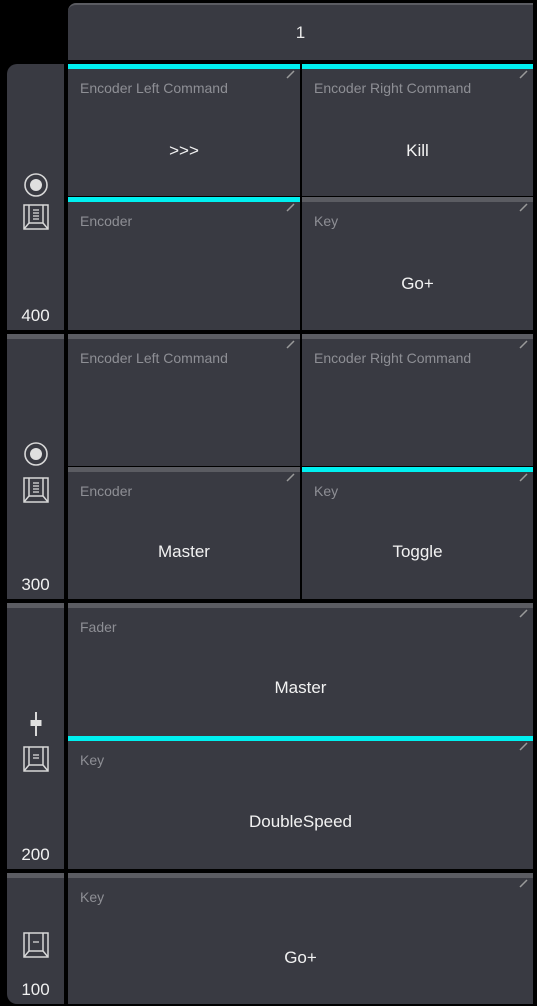 The image size is (537, 1006). I want to click on page-label: 1, so click(300, 32).